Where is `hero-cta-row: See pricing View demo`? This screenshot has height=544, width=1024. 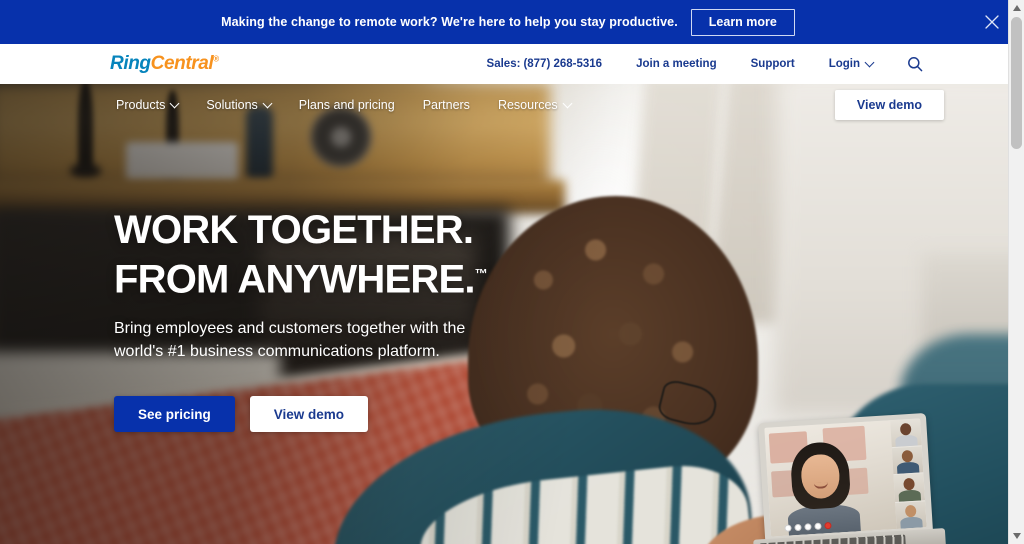
hero-cta-row: See pricing View demo is located at coordinates (324, 414).